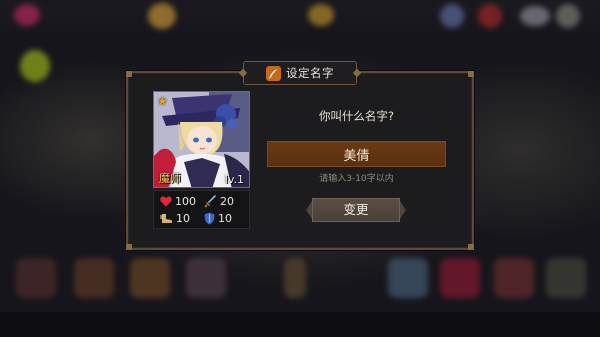 Image resolution: width=600 pixels, height=337 pixels. Describe the element at coordinates (166, 218) in the screenshot. I see `boot-icon` at that location.